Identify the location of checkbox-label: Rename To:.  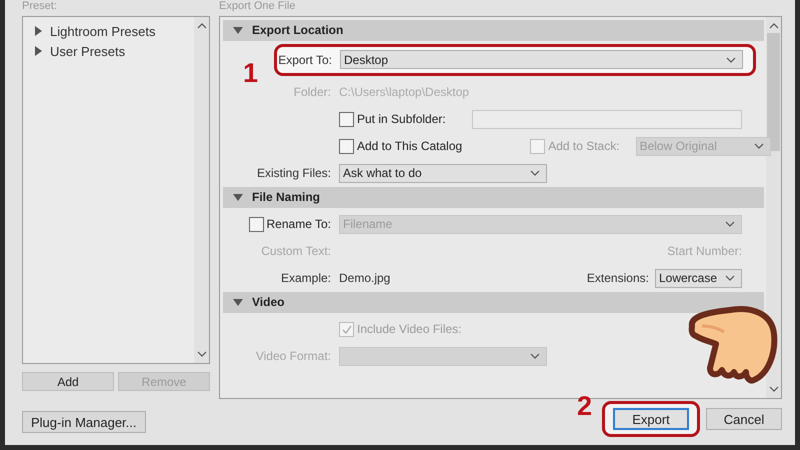
(298, 224).